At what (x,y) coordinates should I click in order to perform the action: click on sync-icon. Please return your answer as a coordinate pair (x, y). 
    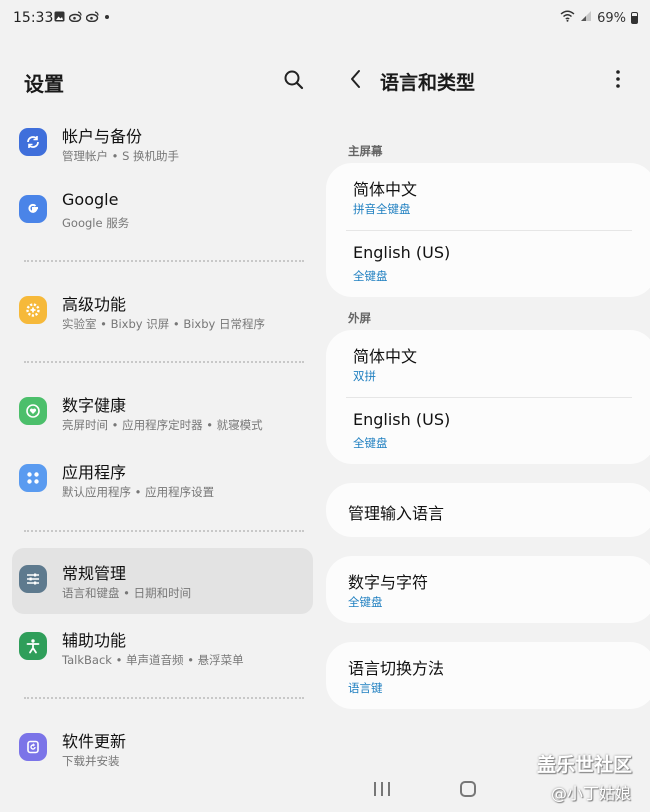
    Looking at the image, I should click on (33, 142).